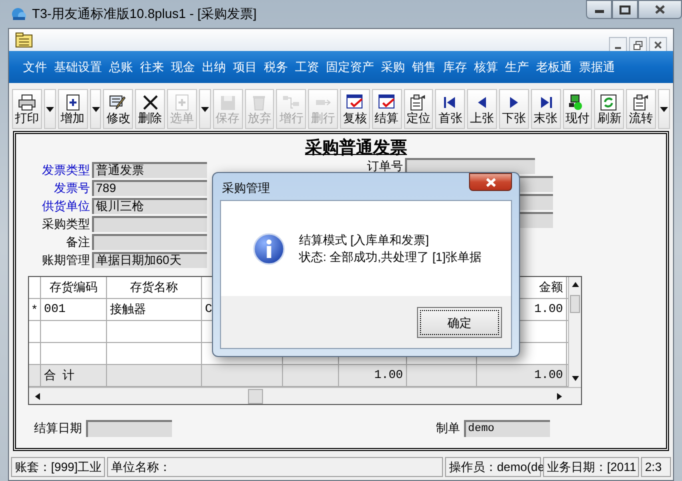  Describe the element at coordinates (149, 260) in the screenshot. I see `input-field: 单据日期加60天` at that location.